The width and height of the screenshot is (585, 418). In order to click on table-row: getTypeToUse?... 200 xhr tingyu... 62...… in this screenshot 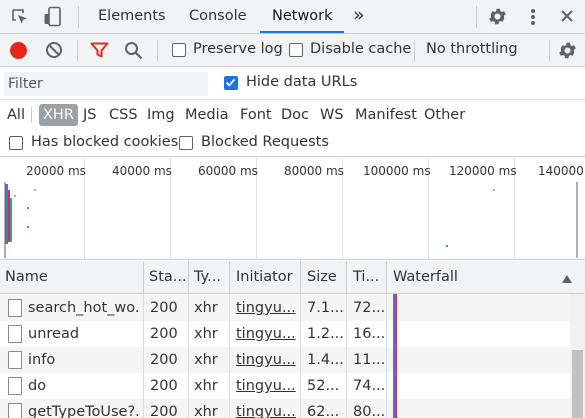, I will do `click(285, 408)`.